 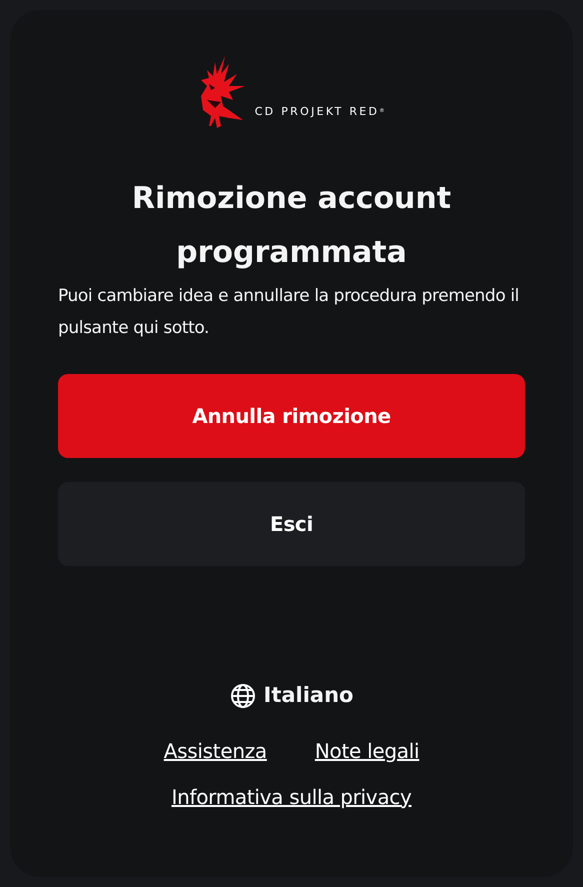 What do you see at coordinates (243, 695) in the screenshot?
I see `globe-icon` at bounding box center [243, 695].